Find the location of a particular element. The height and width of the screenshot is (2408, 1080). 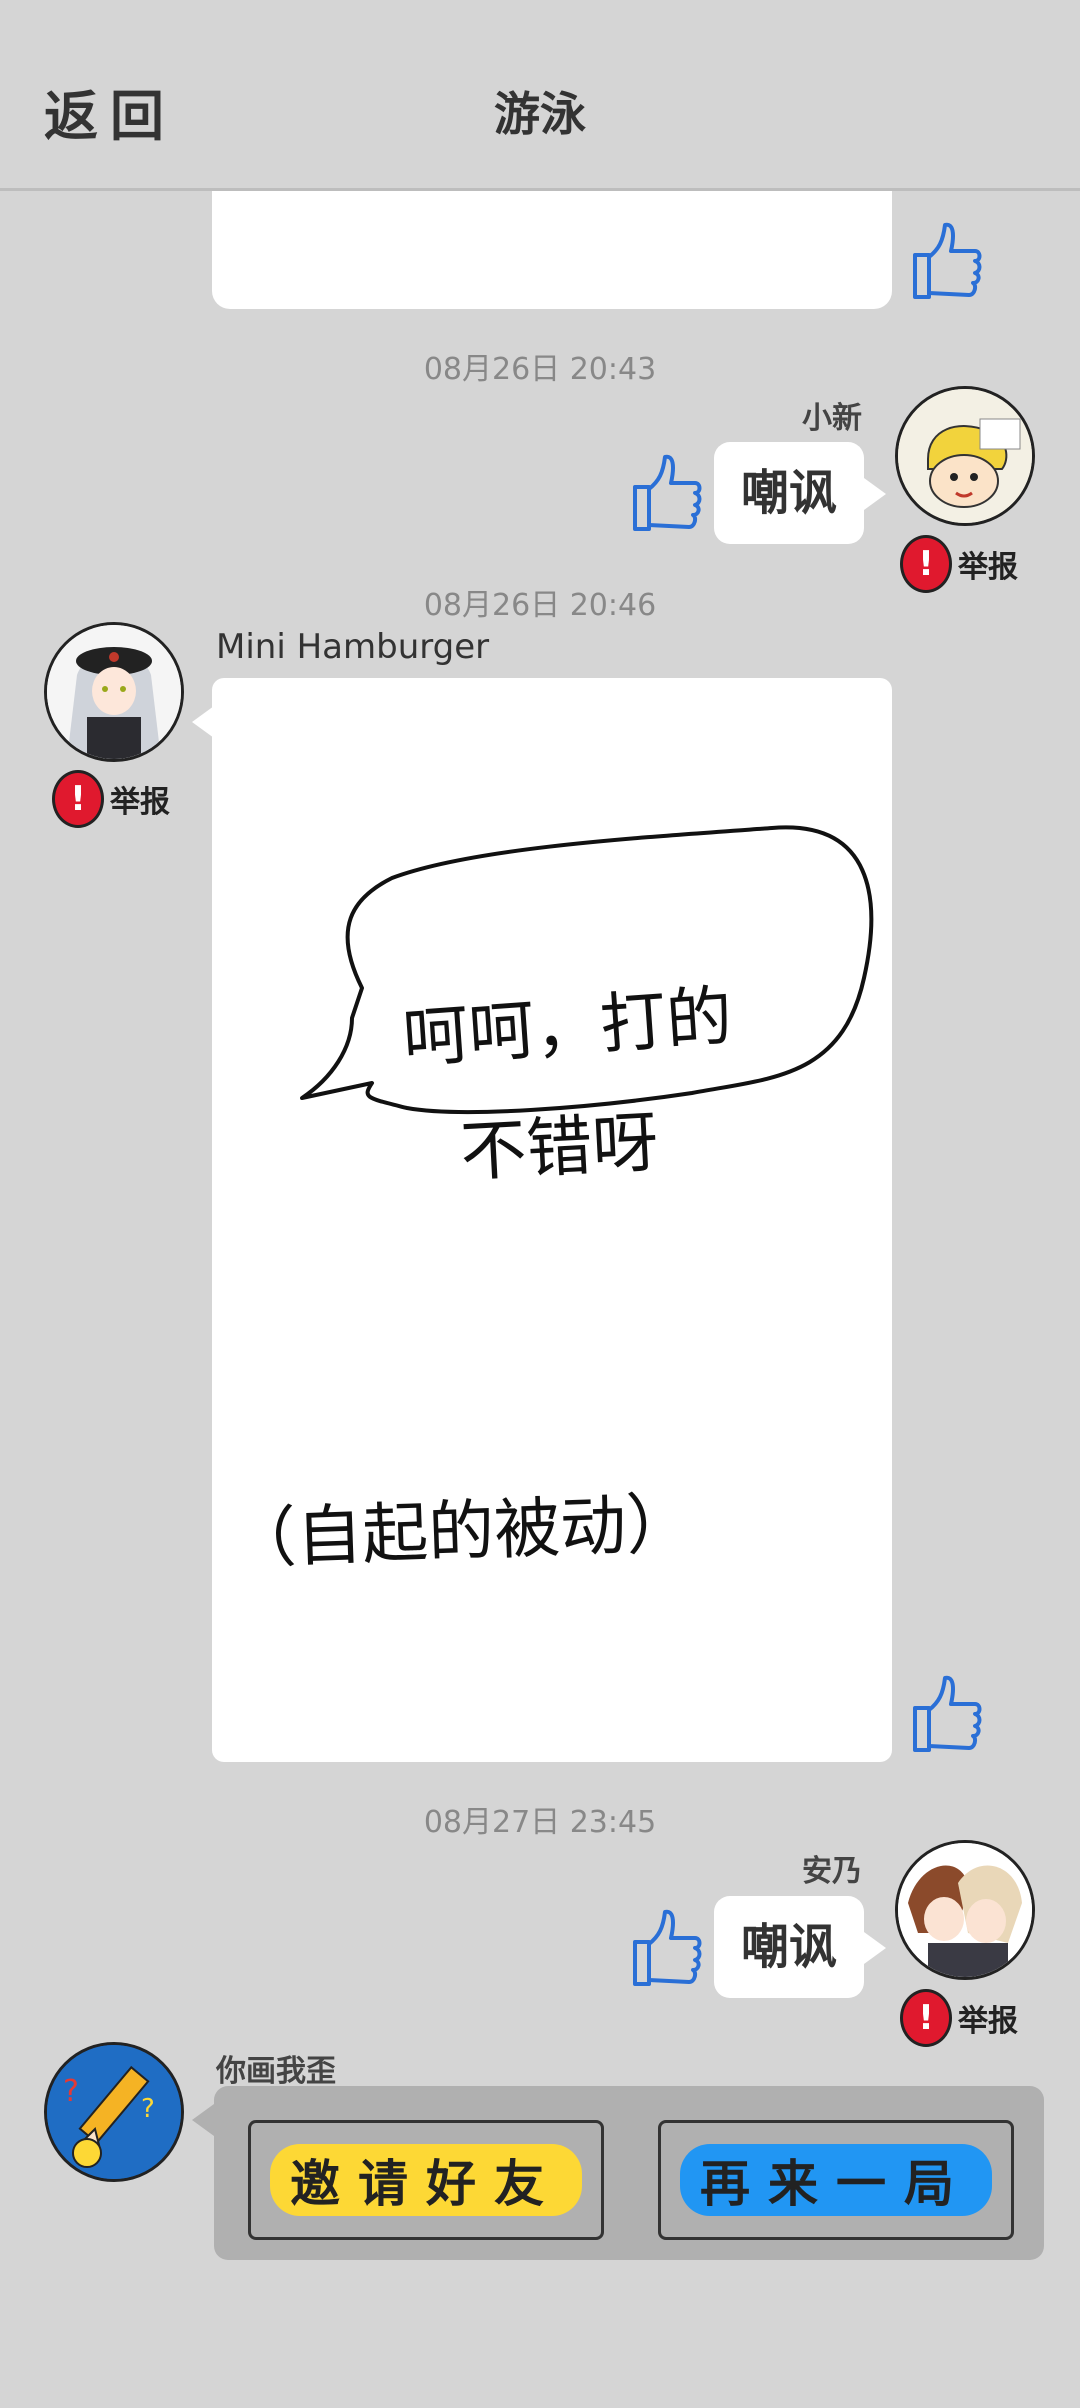

play-again-button: 再来一局 is located at coordinates (836, 2180).